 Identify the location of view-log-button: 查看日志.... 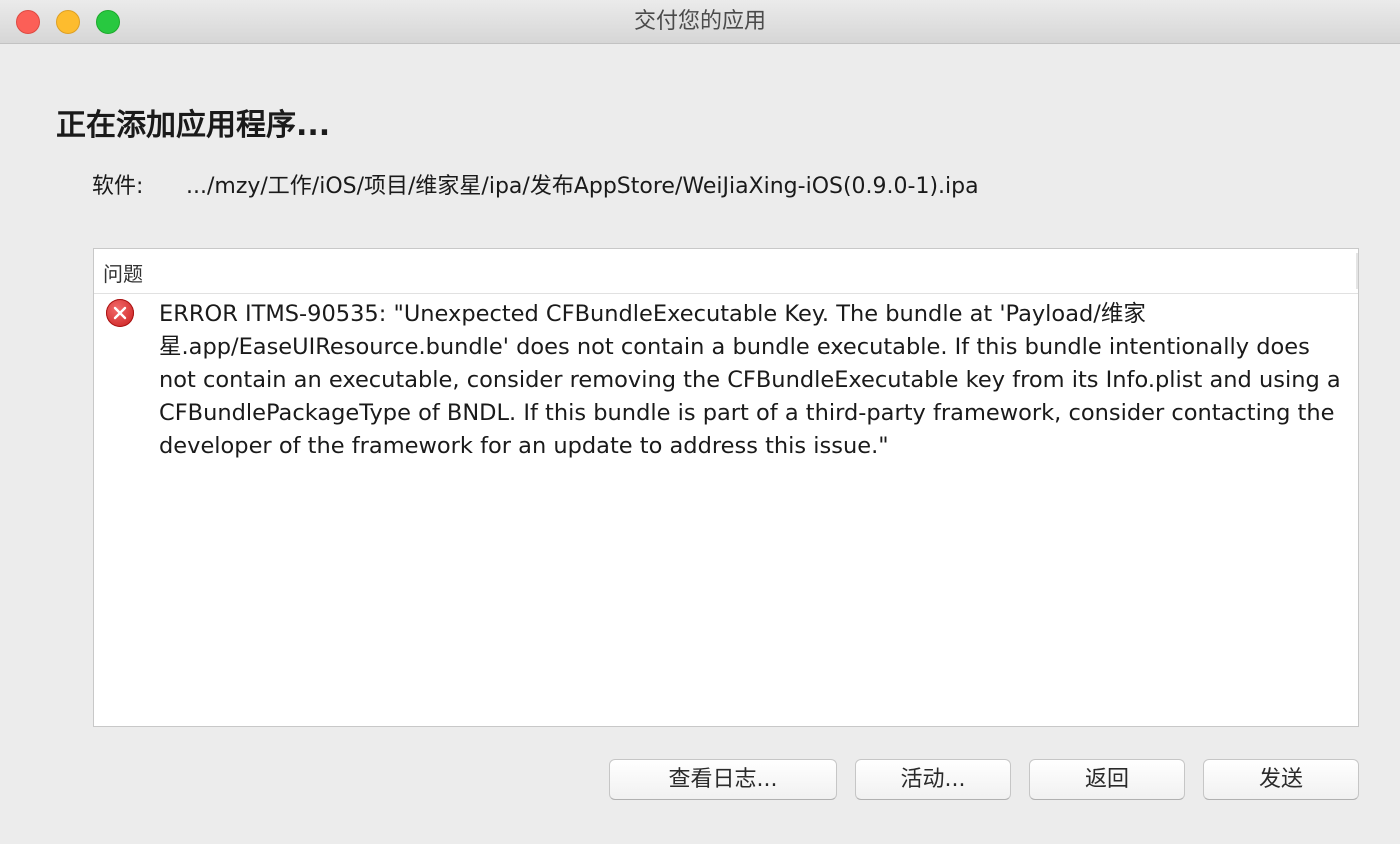
(723, 779).